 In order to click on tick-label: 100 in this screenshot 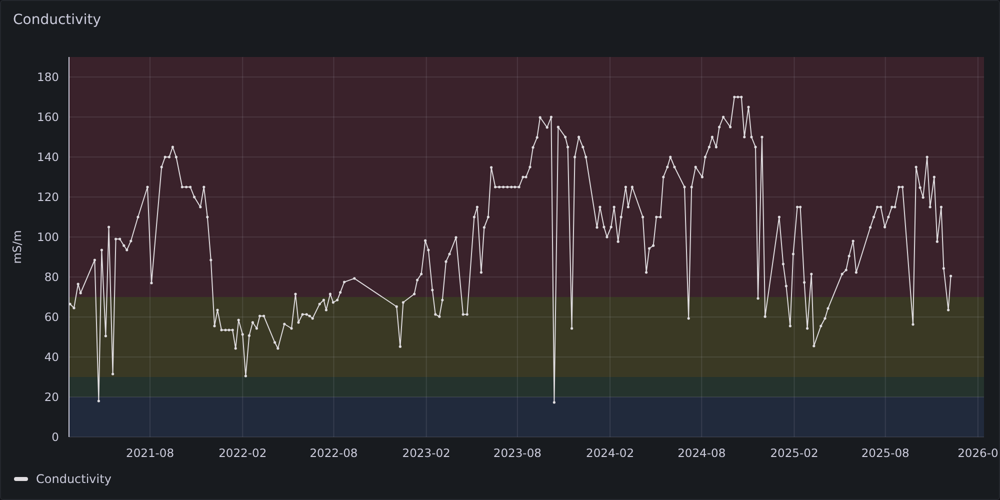, I will do `click(48, 237)`.